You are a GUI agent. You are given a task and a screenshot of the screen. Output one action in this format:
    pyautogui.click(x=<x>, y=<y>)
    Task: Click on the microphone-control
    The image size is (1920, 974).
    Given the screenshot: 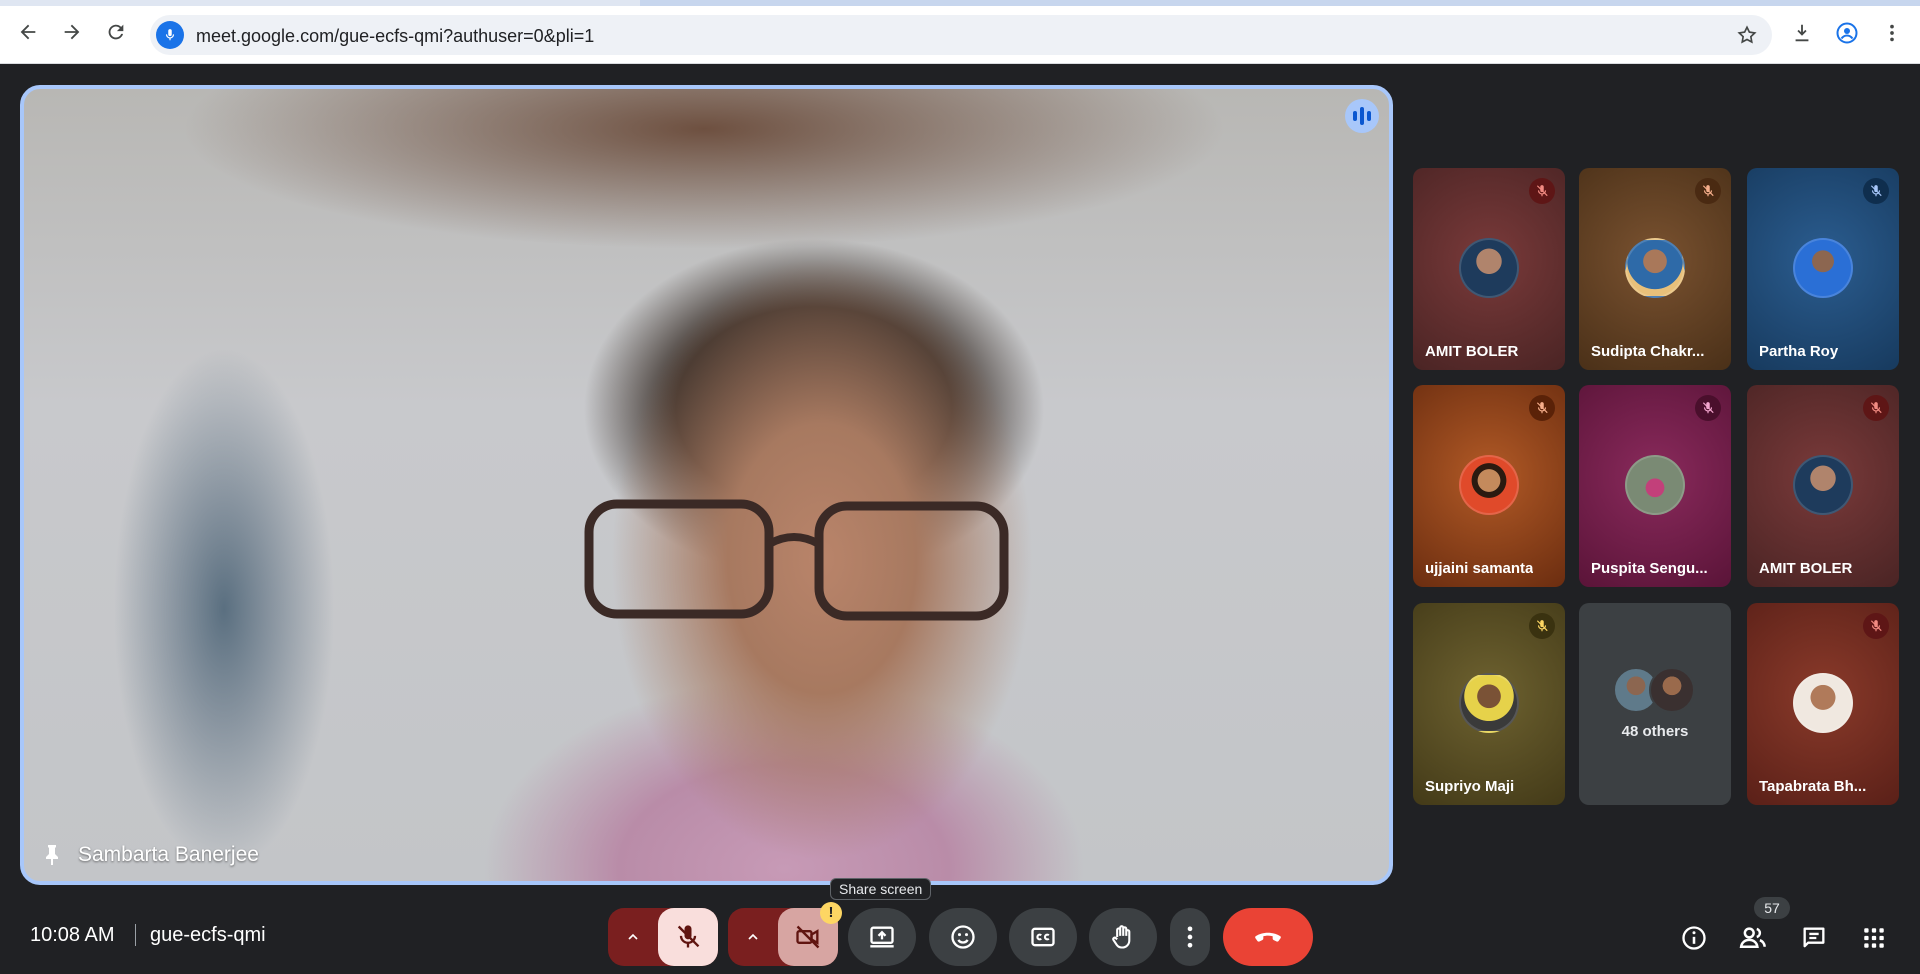 What is the action you would take?
    pyautogui.click(x=663, y=937)
    